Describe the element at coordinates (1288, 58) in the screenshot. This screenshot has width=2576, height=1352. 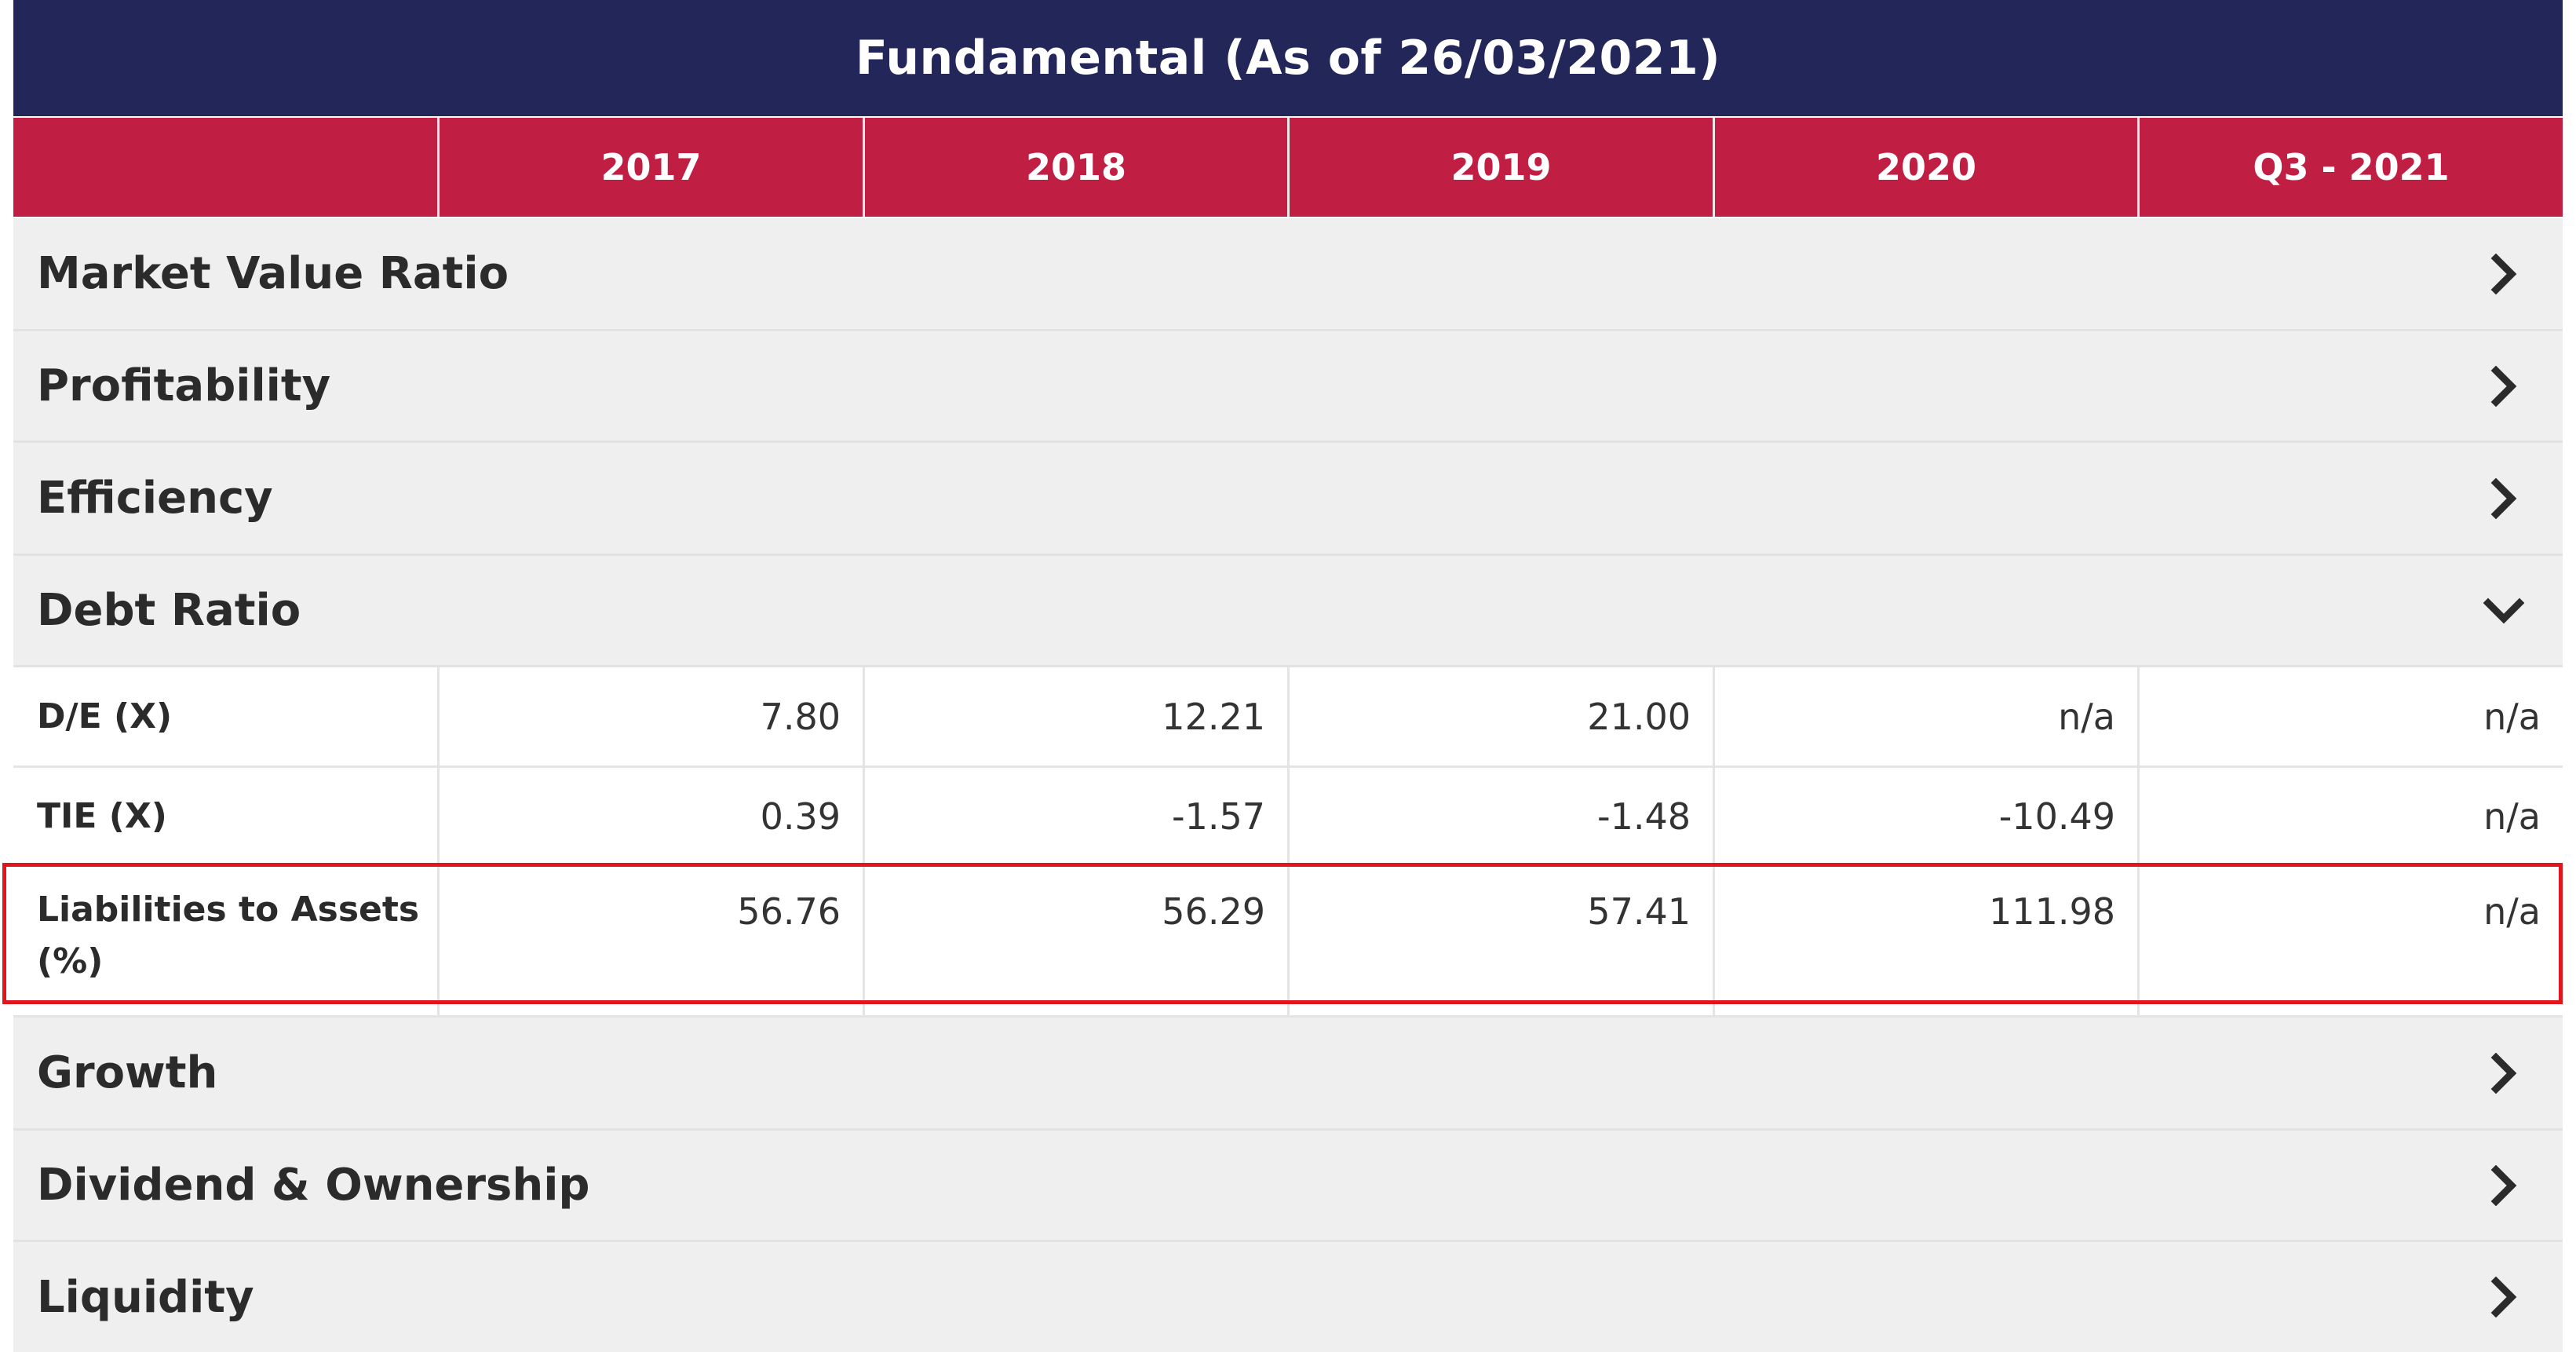
I see `table-title: Fundamental (As of 26/03/2021)` at that location.